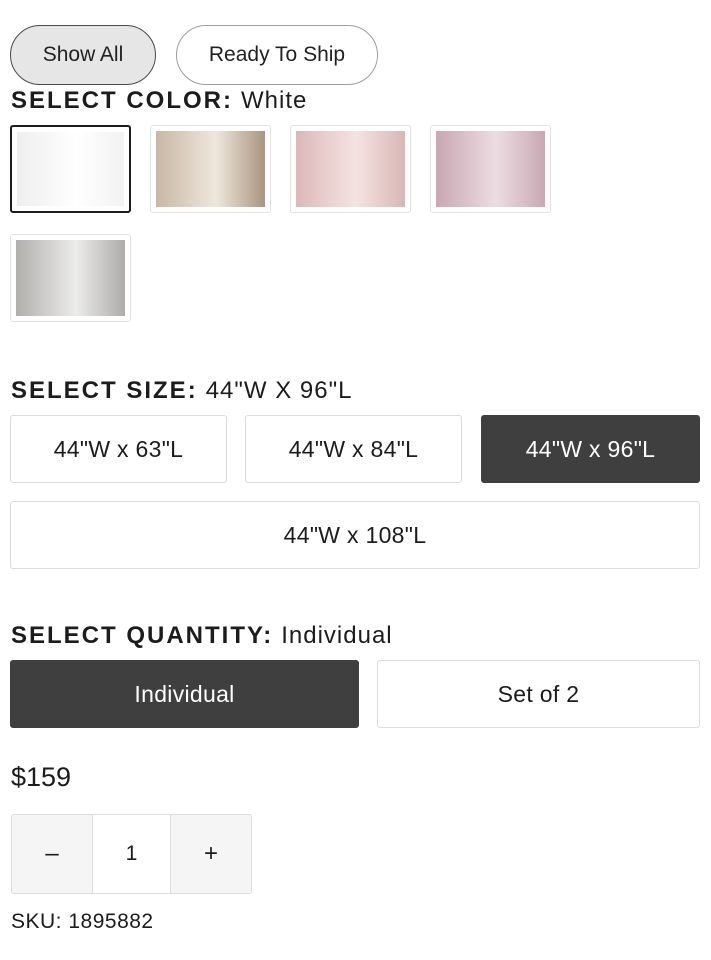 The image size is (711, 960). What do you see at coordinates (538, 694) in the screenshot?
I see `quantity-option-set-of-2: Set of 2` at bounding box center [538, 694].